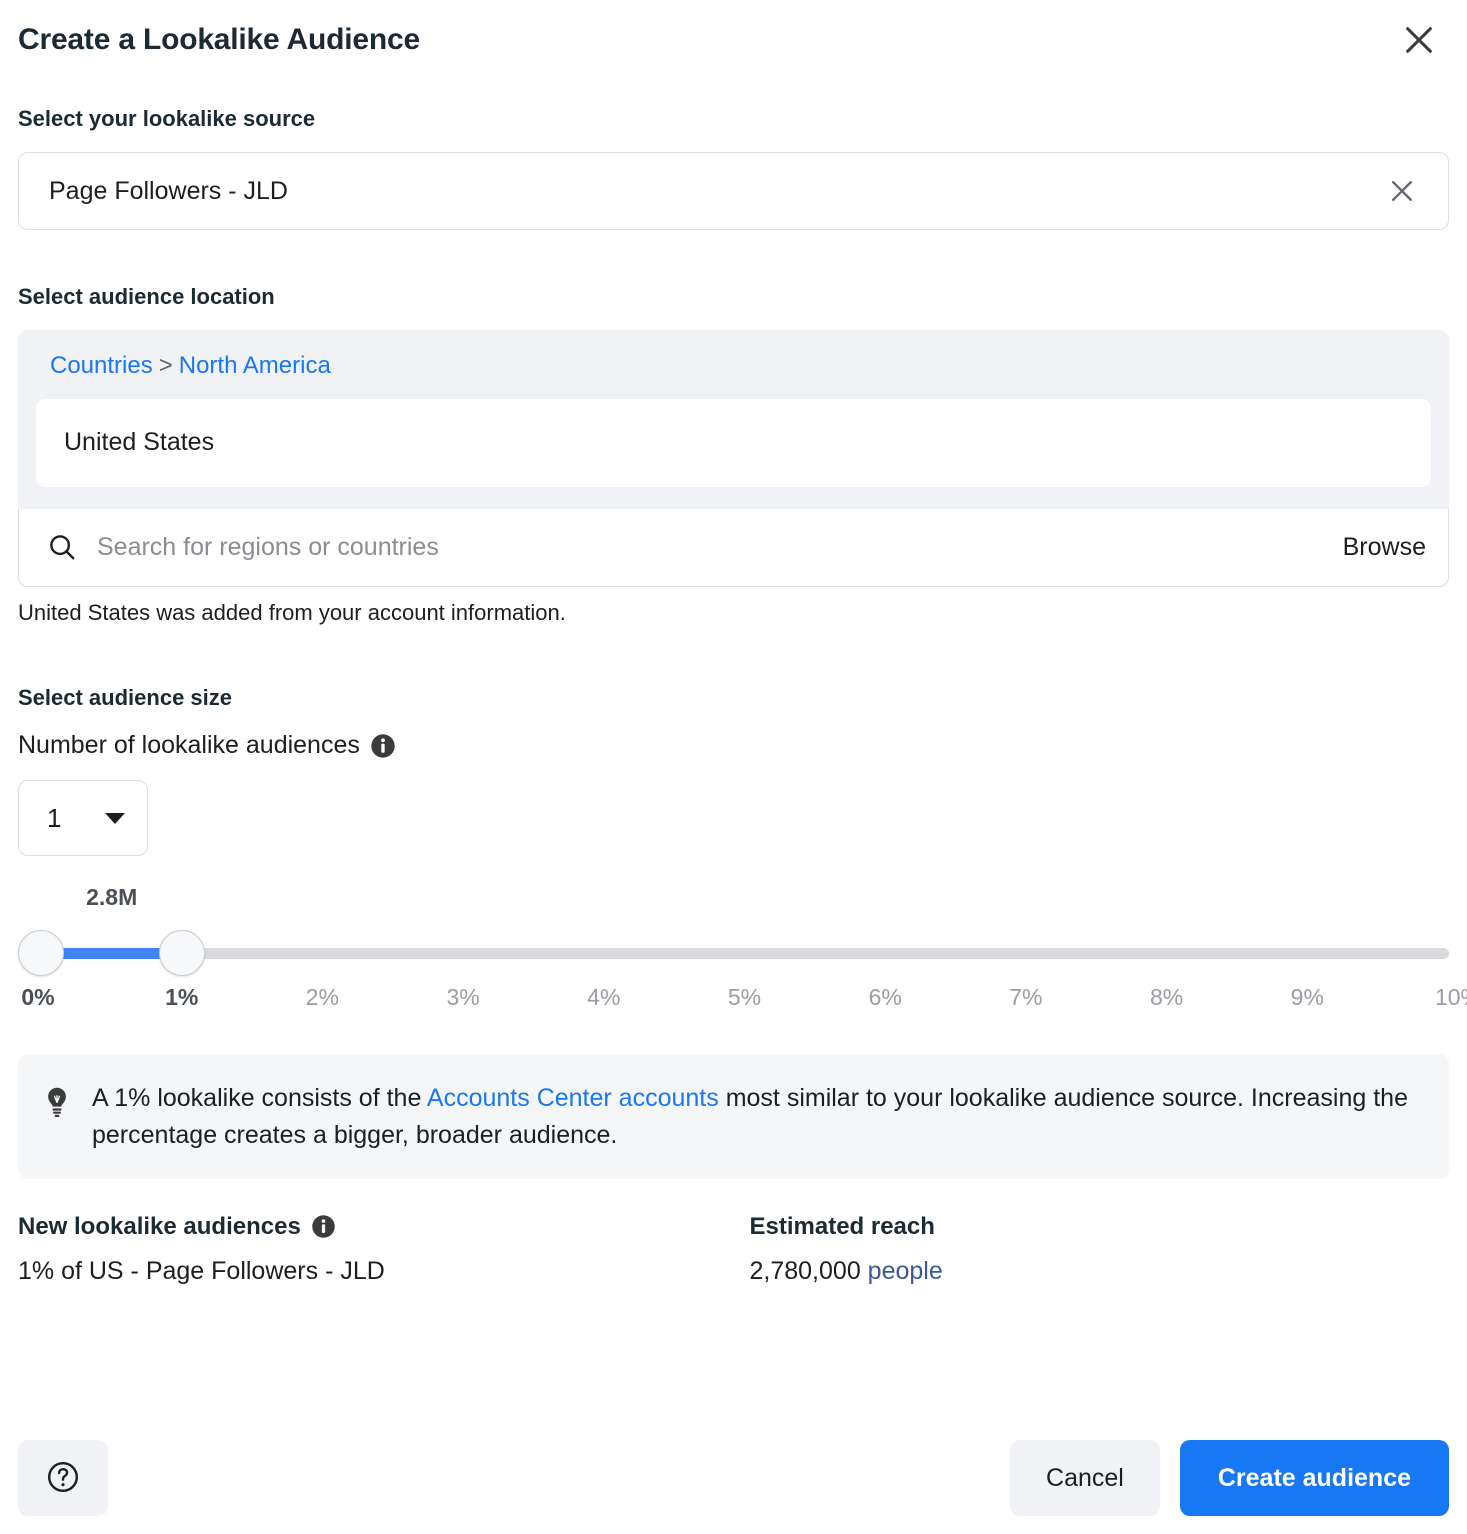  I want to click on slider-tick: 6%, so click(885, 997).